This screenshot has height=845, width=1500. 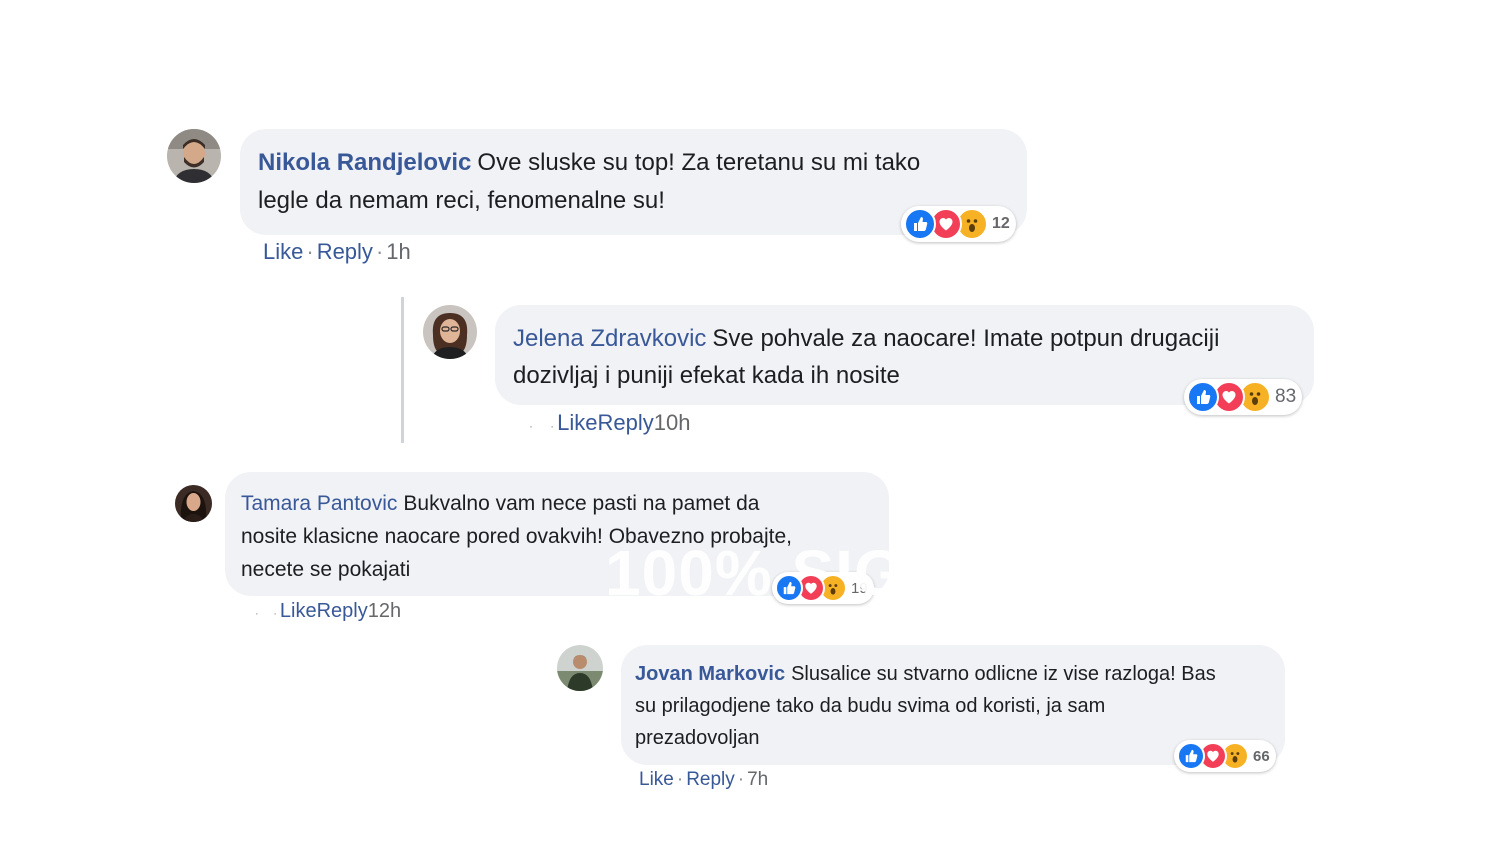 I want to click on comment-text: necete se pokajati, so click(x=326, y=569).